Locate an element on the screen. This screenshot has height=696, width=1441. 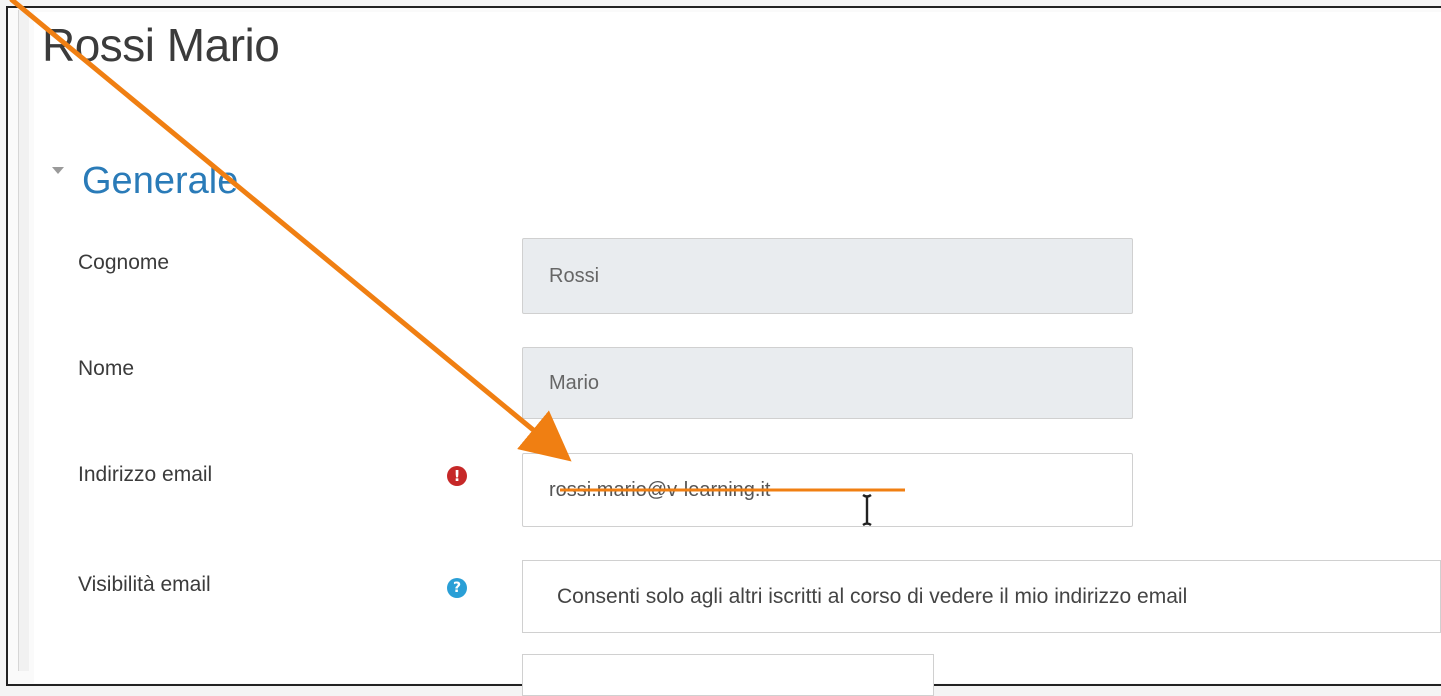
next-field is located at coordinates (728, 675).